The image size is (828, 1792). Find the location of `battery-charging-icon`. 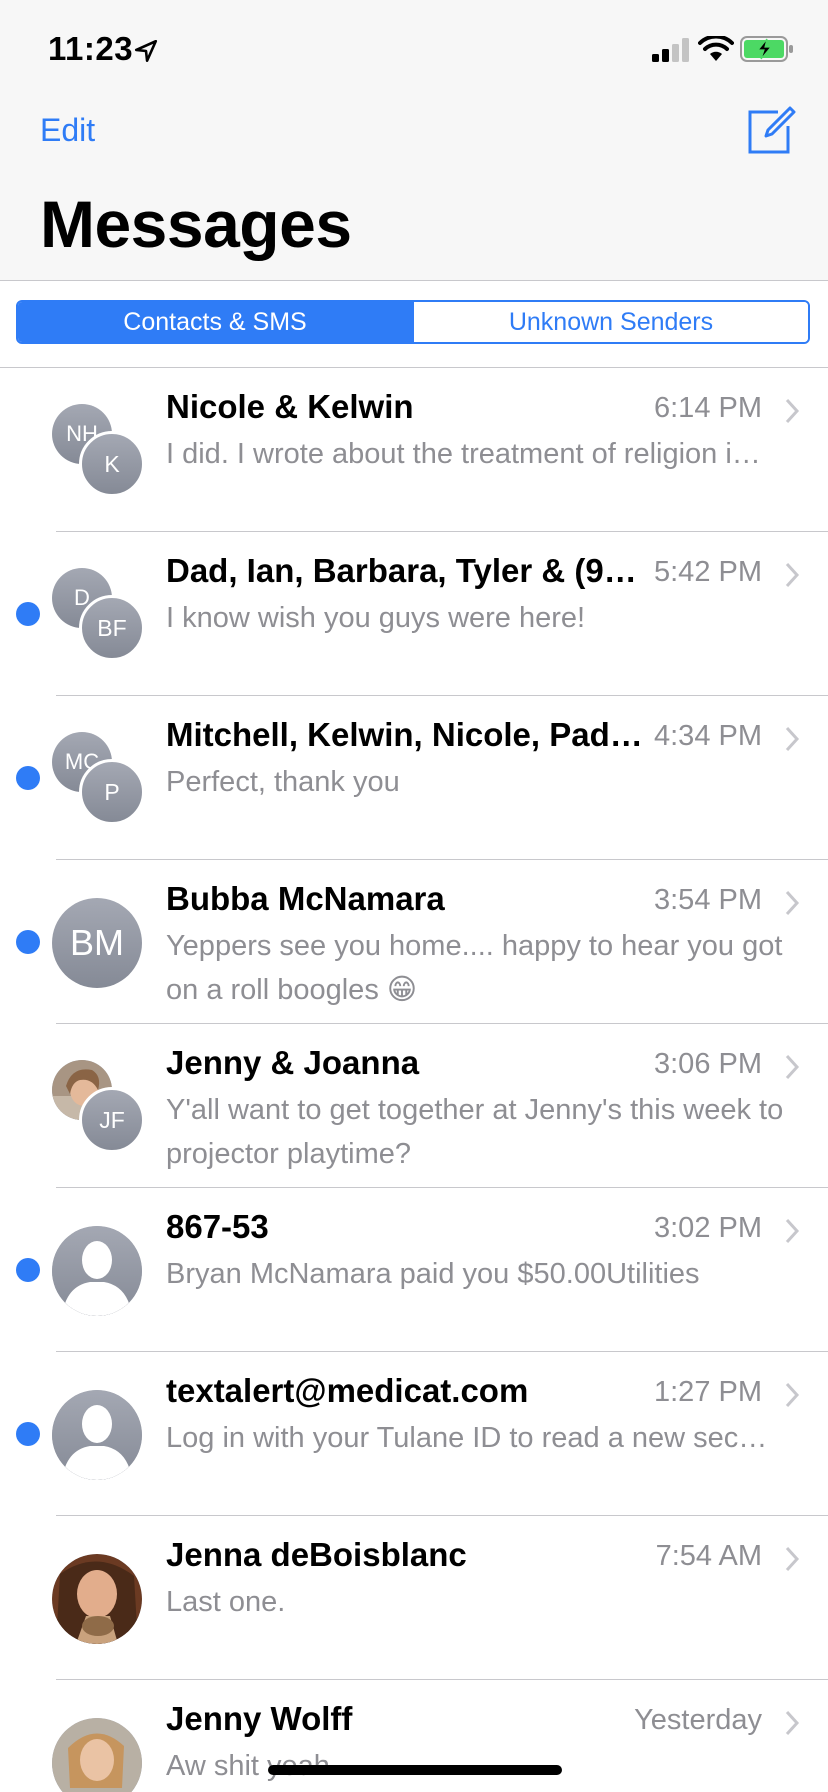

battery-charging-icon is located at coordinates (766, 49).